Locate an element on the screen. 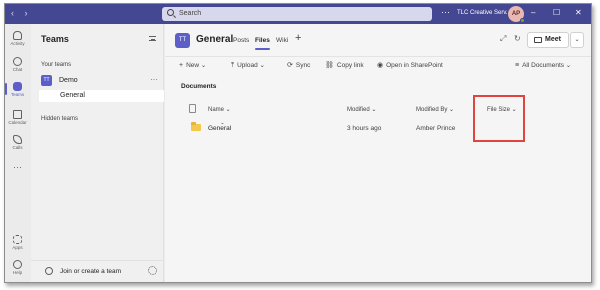 This screenshot has width=600, height=290. sharepoint-icon: ◉ is located at coordinates (380, 65).